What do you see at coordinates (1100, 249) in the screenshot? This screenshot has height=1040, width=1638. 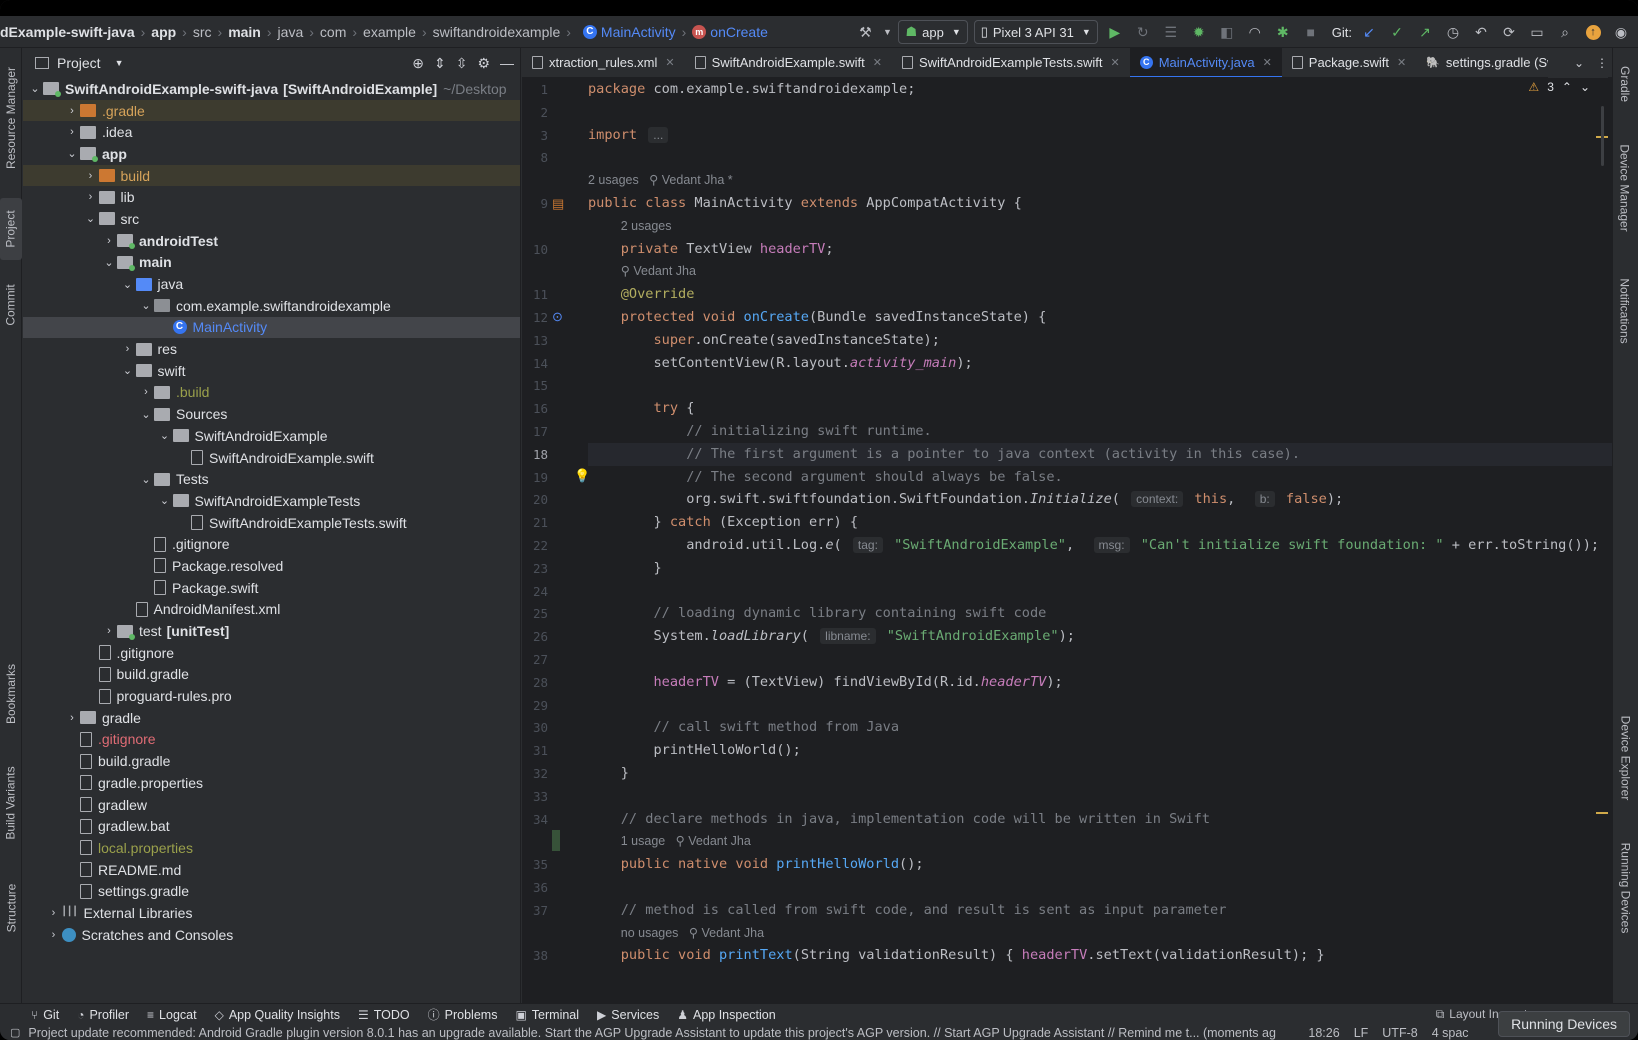 I see `code-line: private TextView headerTV;` at bounding box center [1100, 249].